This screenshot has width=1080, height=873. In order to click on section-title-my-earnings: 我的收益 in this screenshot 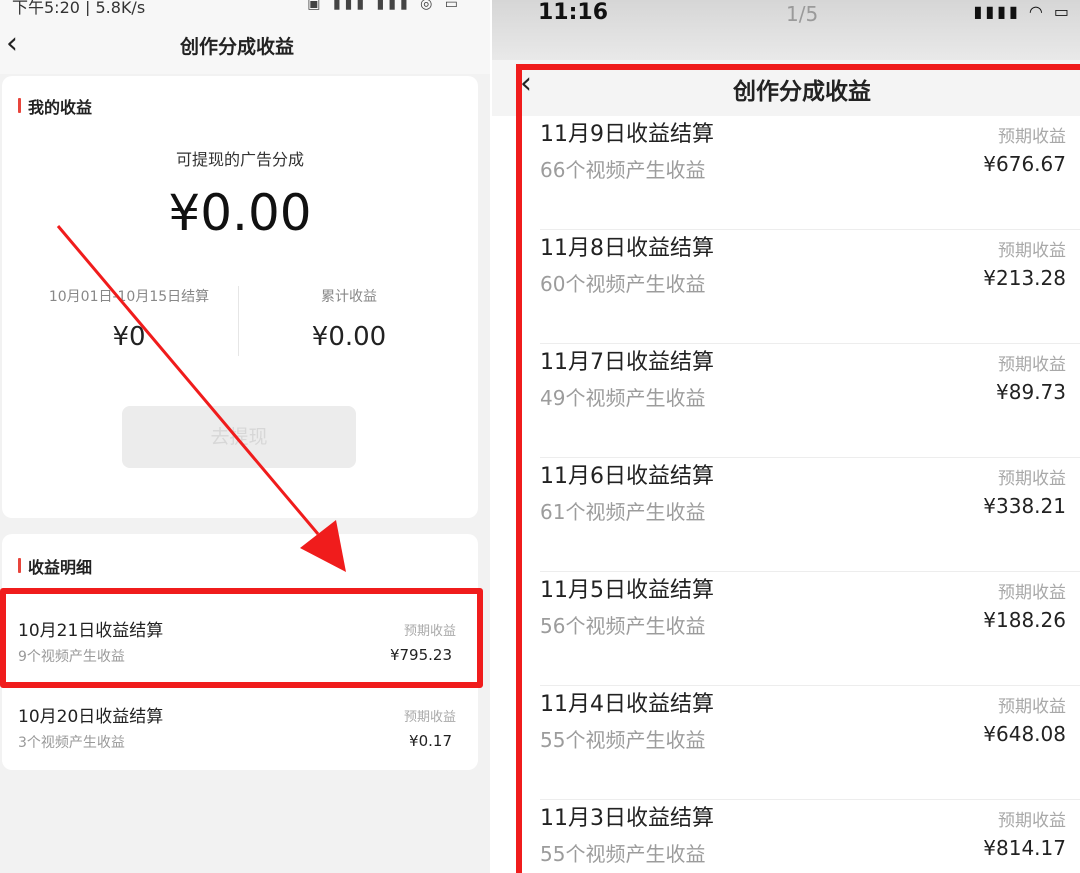, I will do `click(60, 107)`.